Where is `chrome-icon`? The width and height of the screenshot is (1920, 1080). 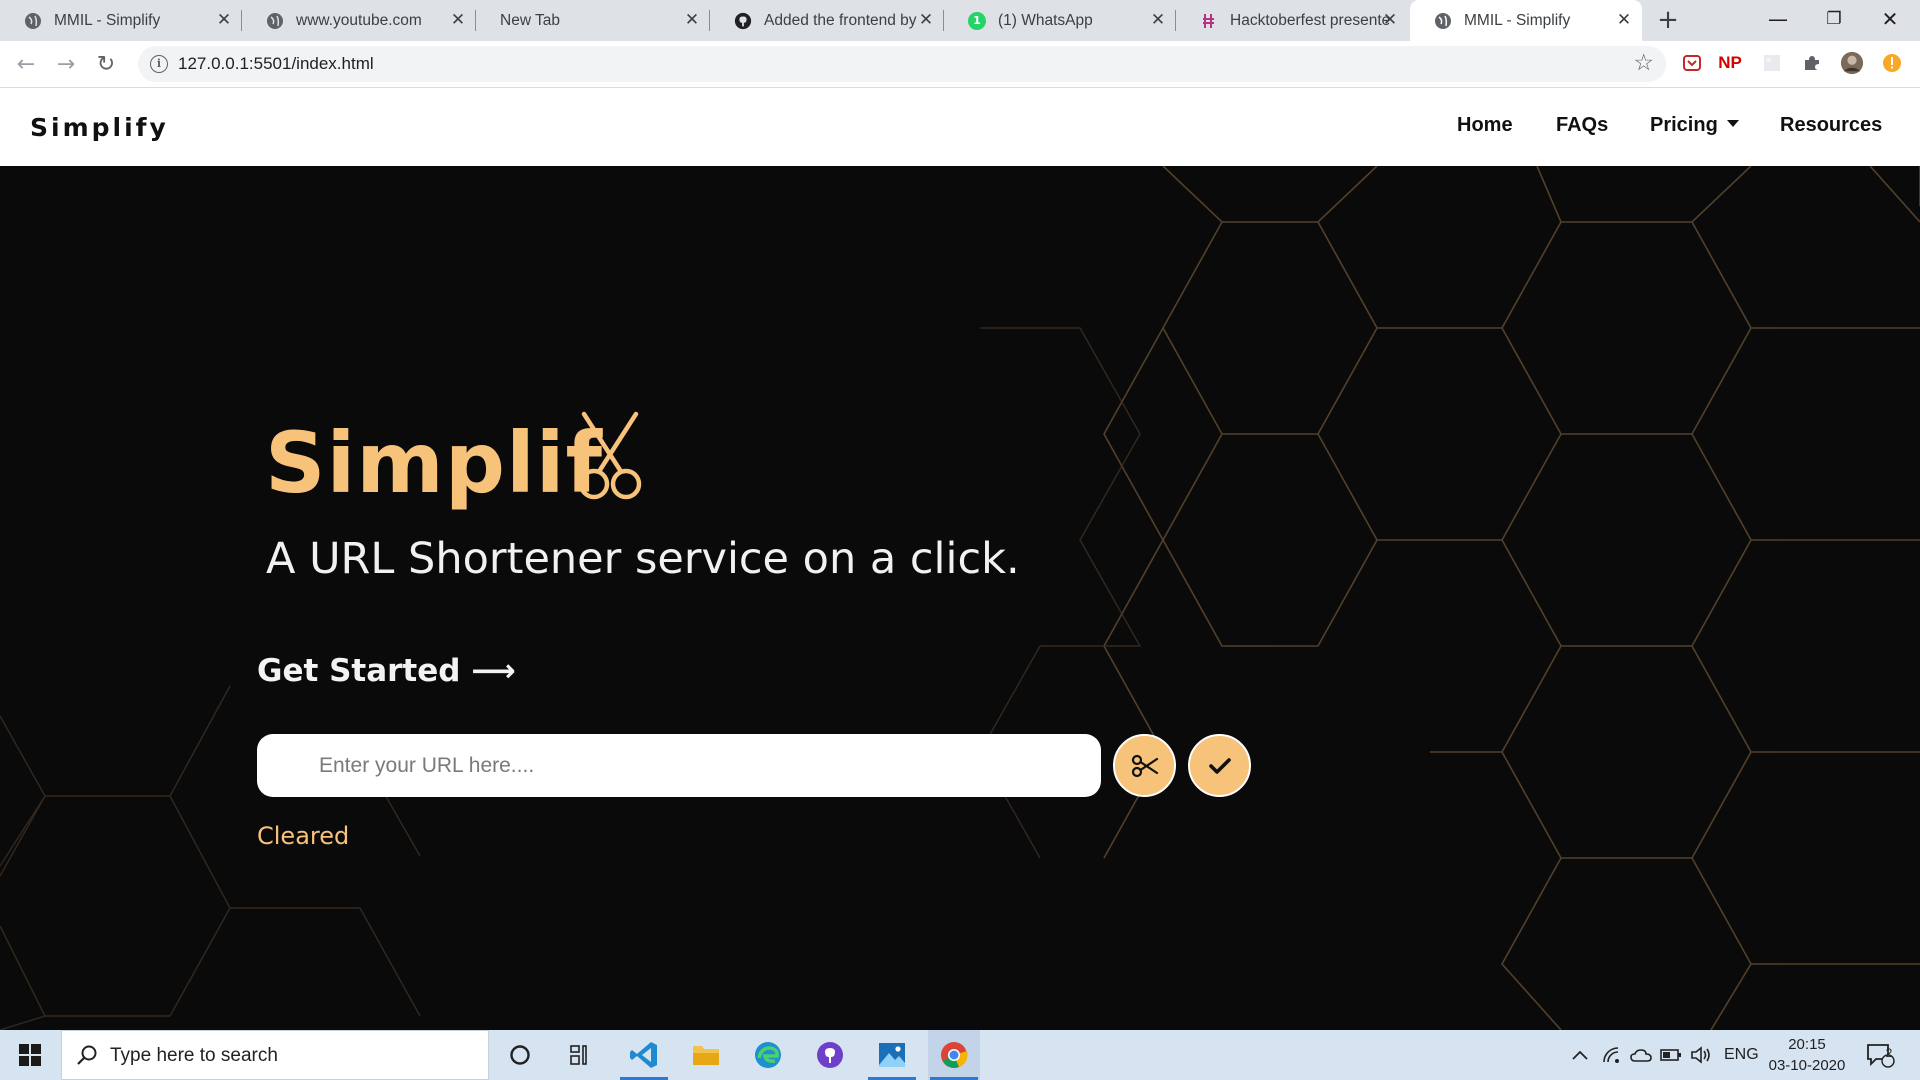
chrome-icon is located at coordinates (954, 1055).